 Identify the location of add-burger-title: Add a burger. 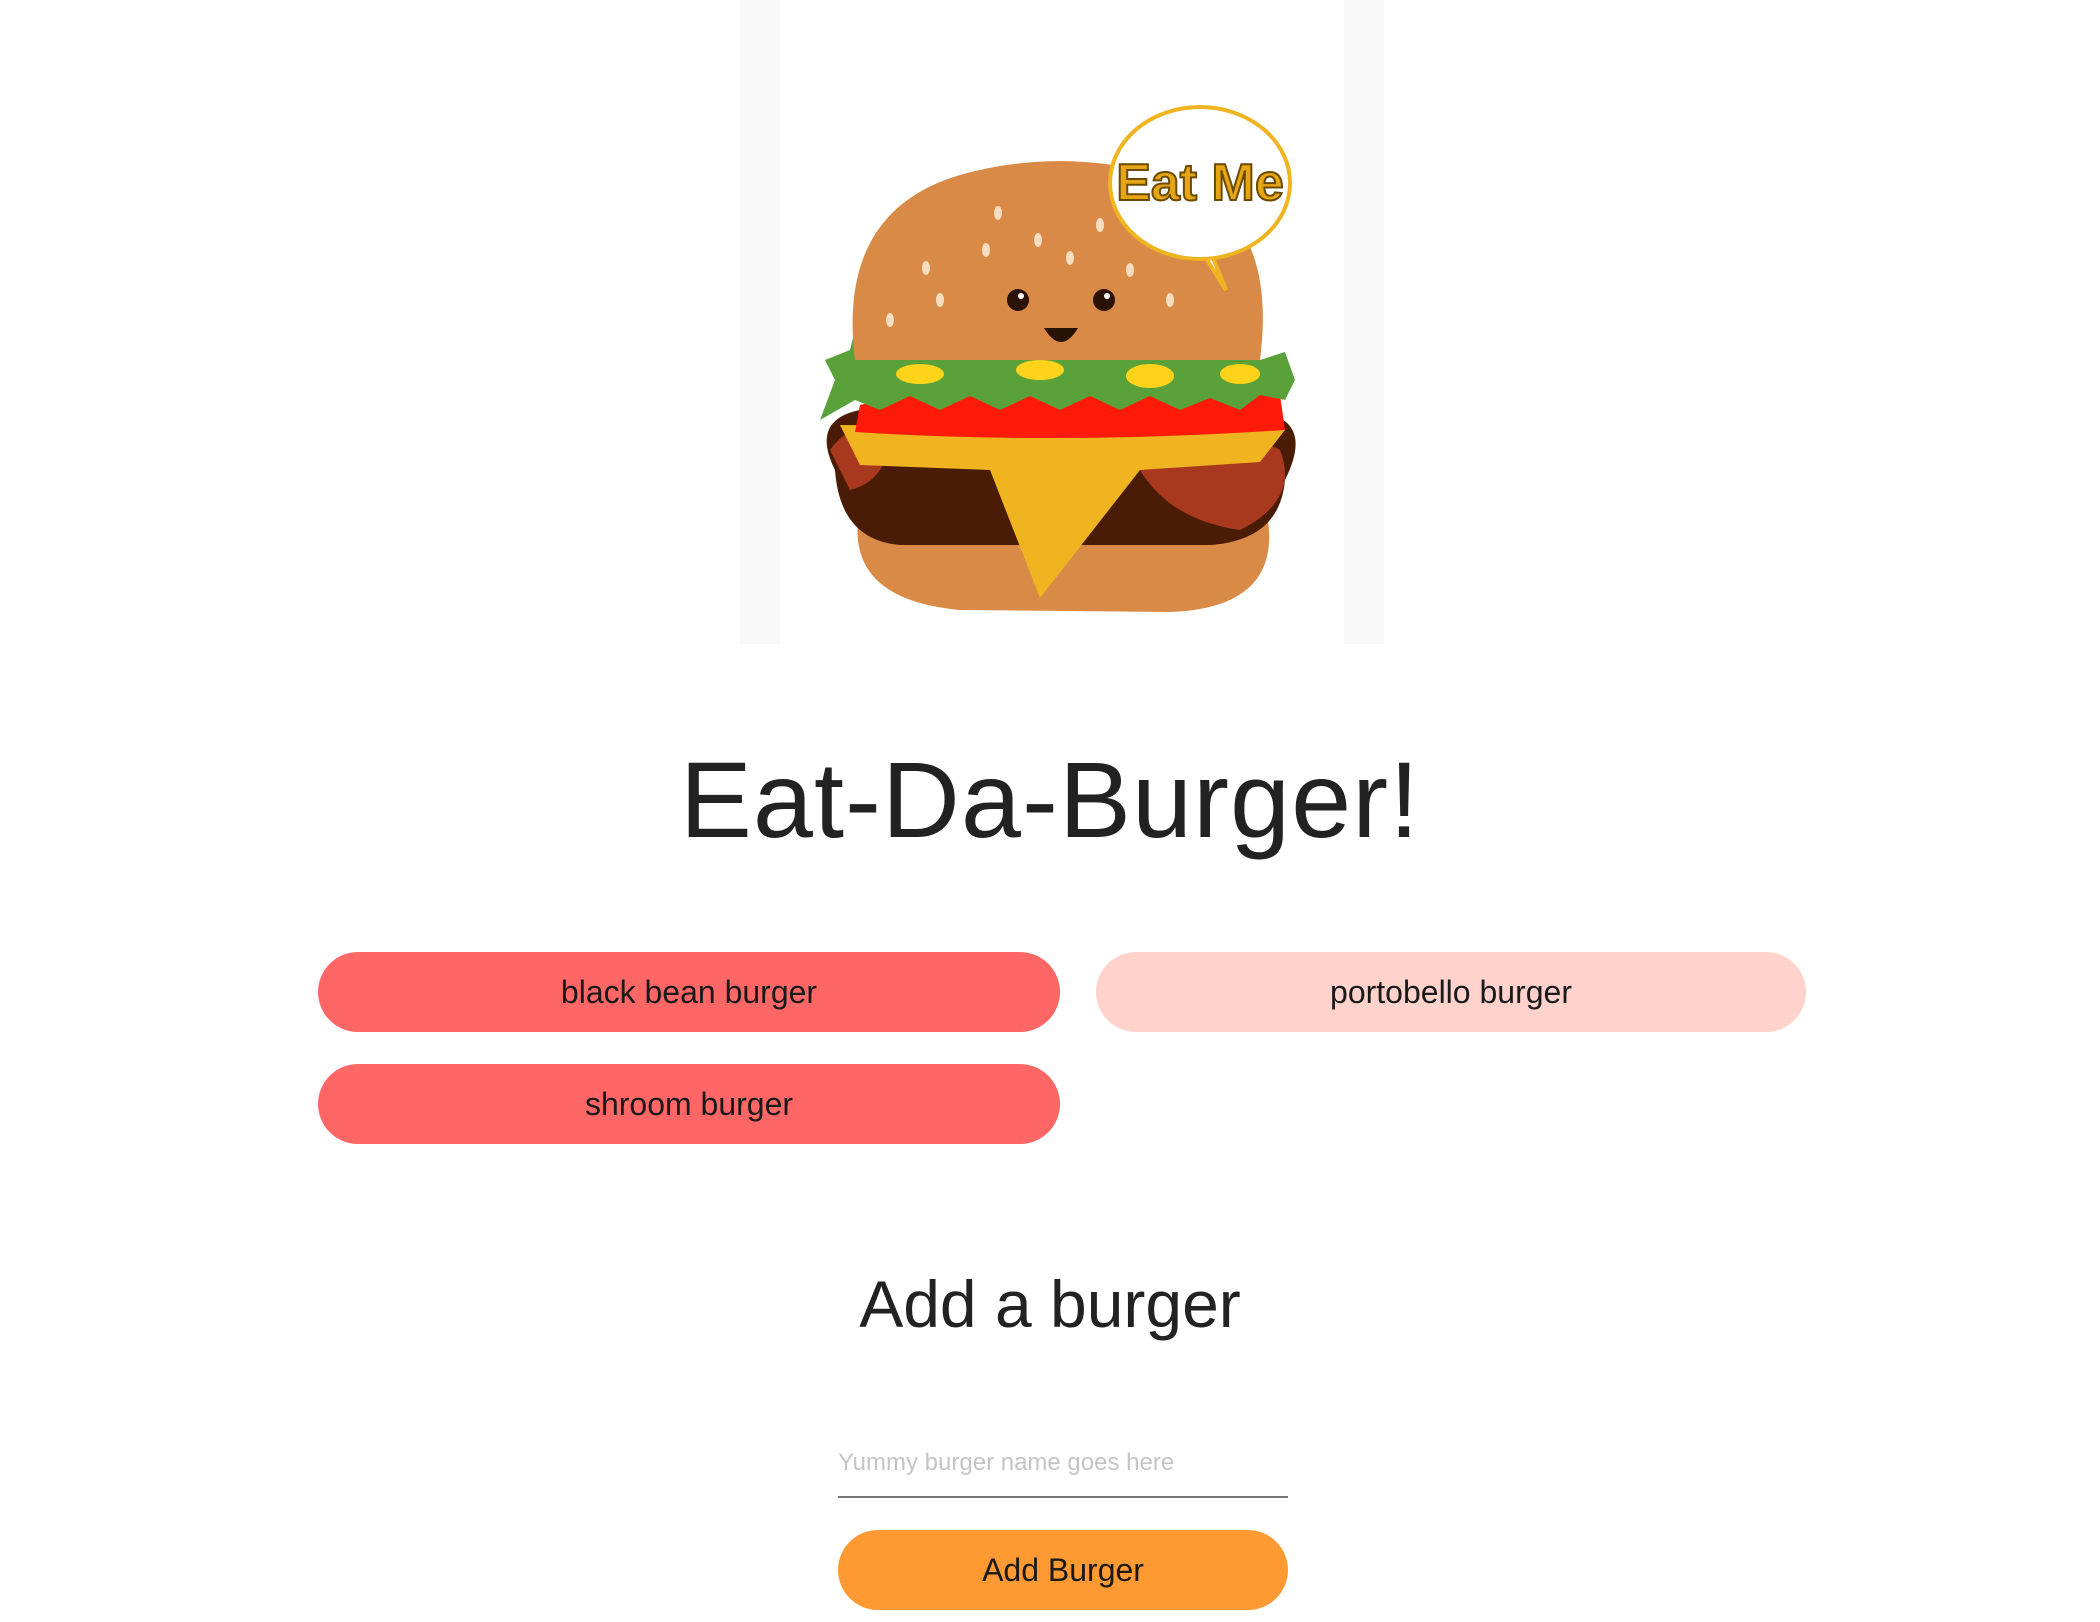
(1050, 1304).